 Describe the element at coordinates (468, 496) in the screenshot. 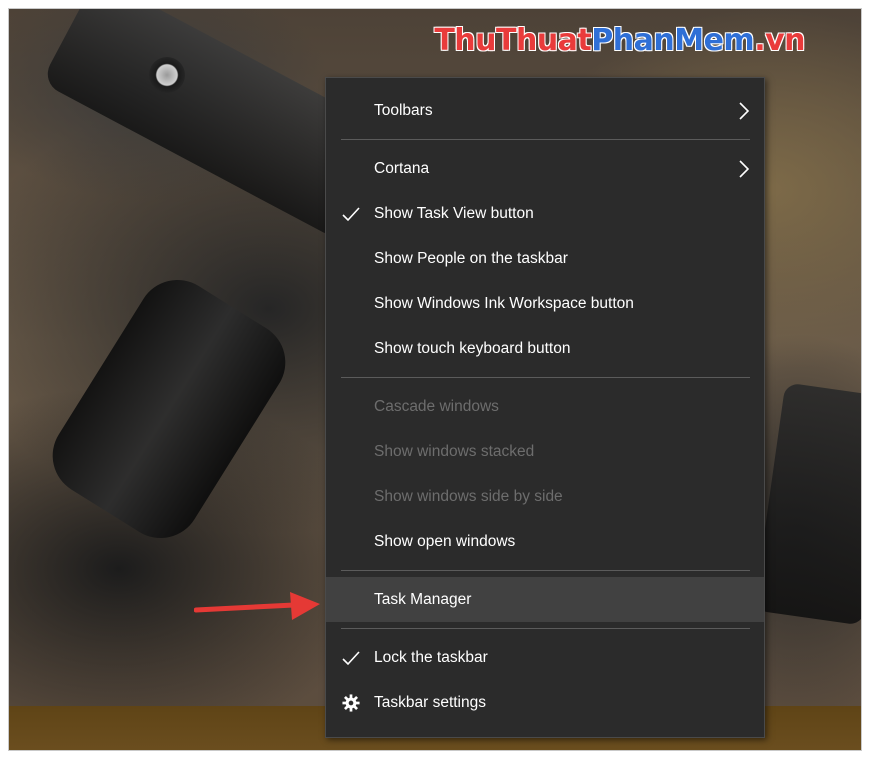

I see `menu-item-label: Show windows side by side` at that location.